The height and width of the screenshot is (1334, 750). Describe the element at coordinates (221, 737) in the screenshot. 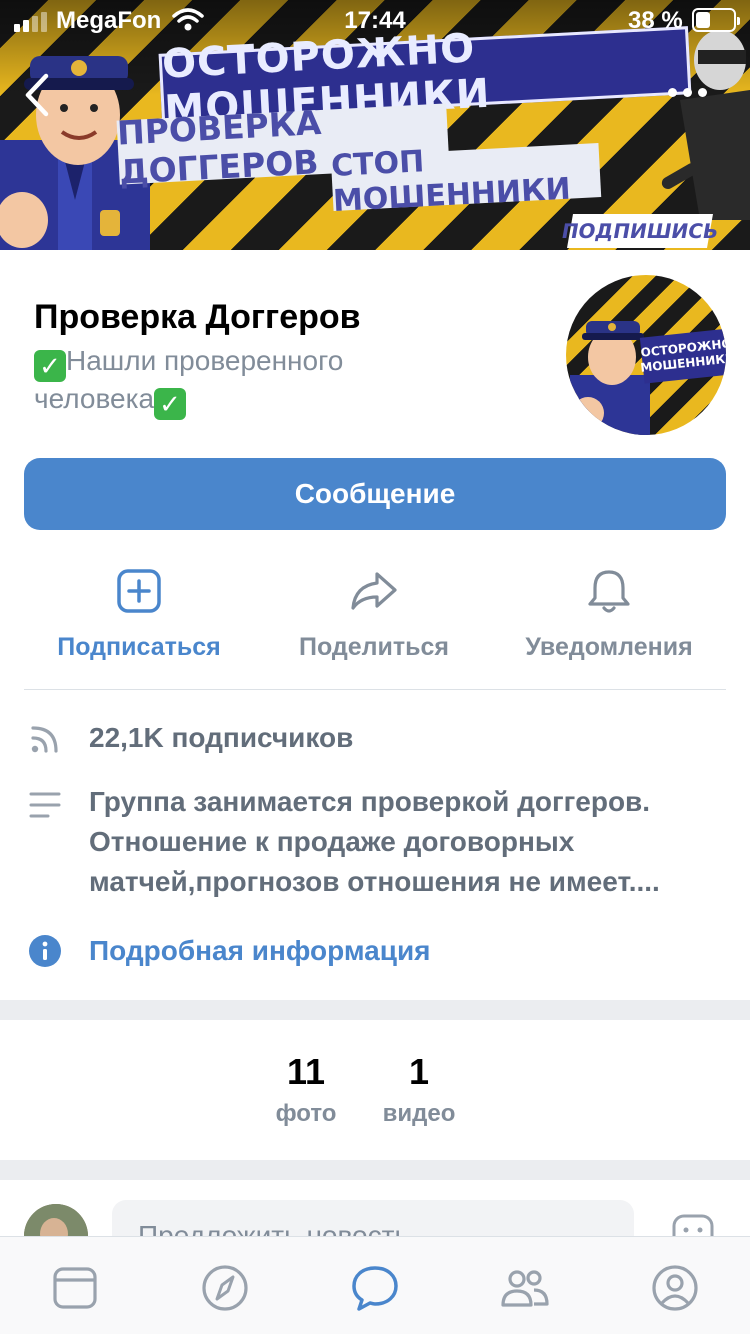

I see `subscribers-count: 22,1K подписчиков` at that location.